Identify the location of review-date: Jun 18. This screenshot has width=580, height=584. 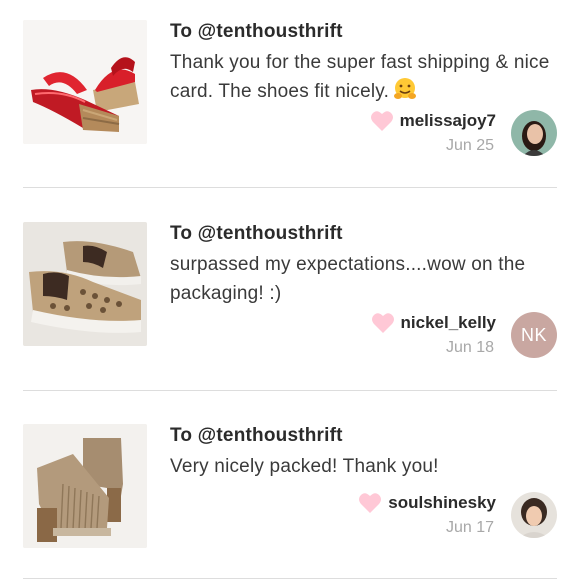
(469, 347).